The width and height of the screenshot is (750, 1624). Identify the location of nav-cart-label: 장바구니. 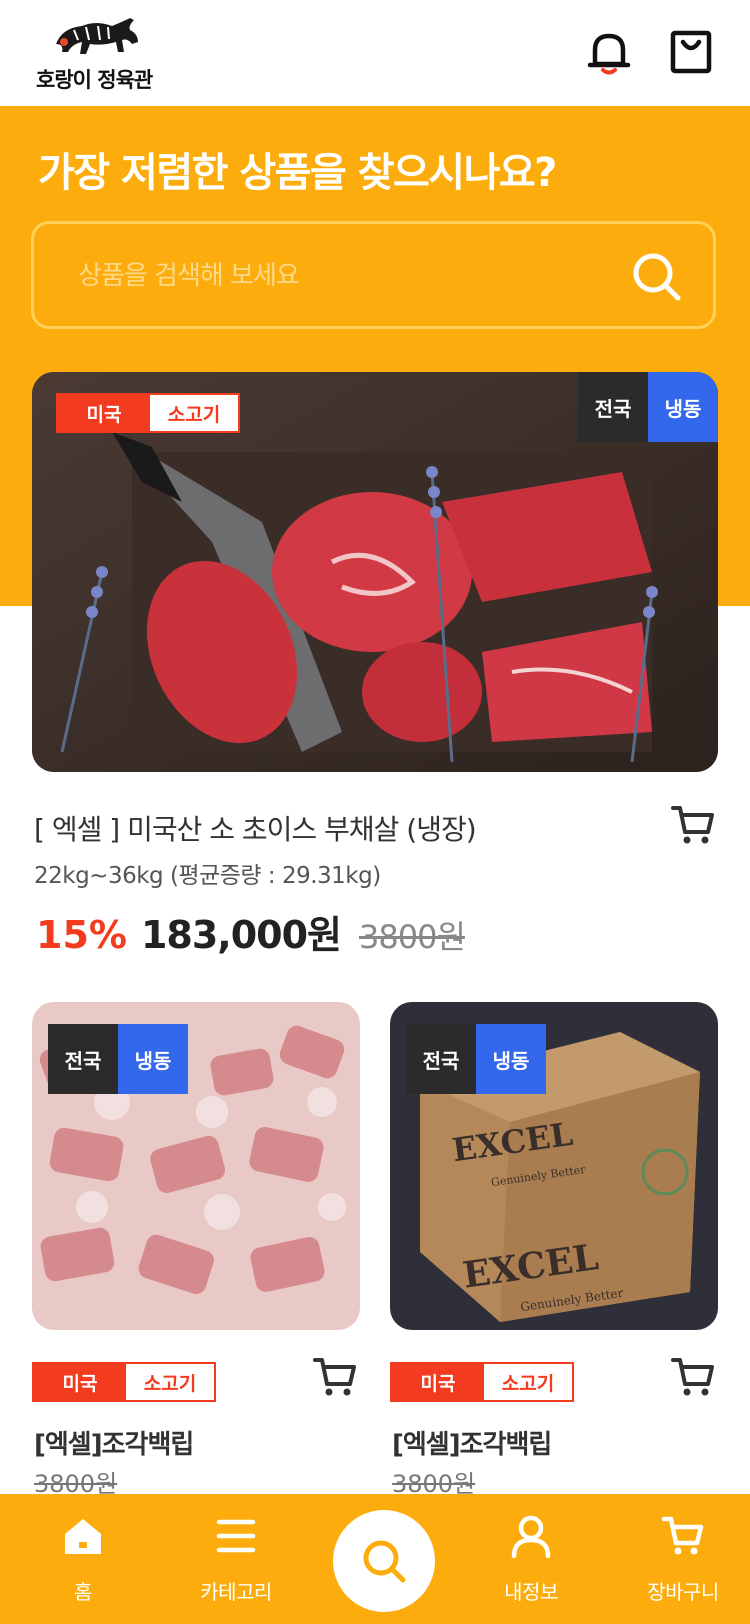
(683, 1592).